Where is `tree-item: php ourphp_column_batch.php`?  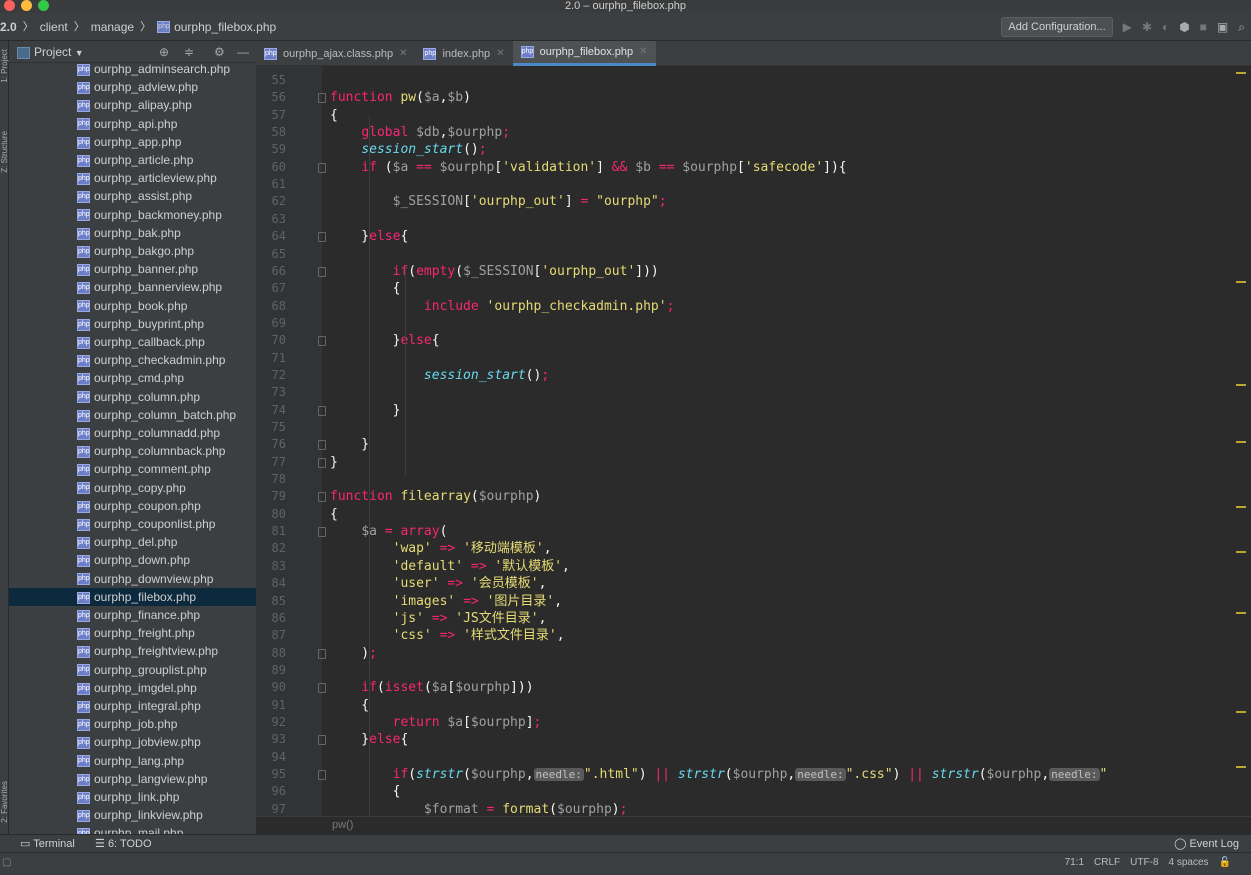
tree-item: php ourphp_column_batch.php is located at coordinates (132, 415).